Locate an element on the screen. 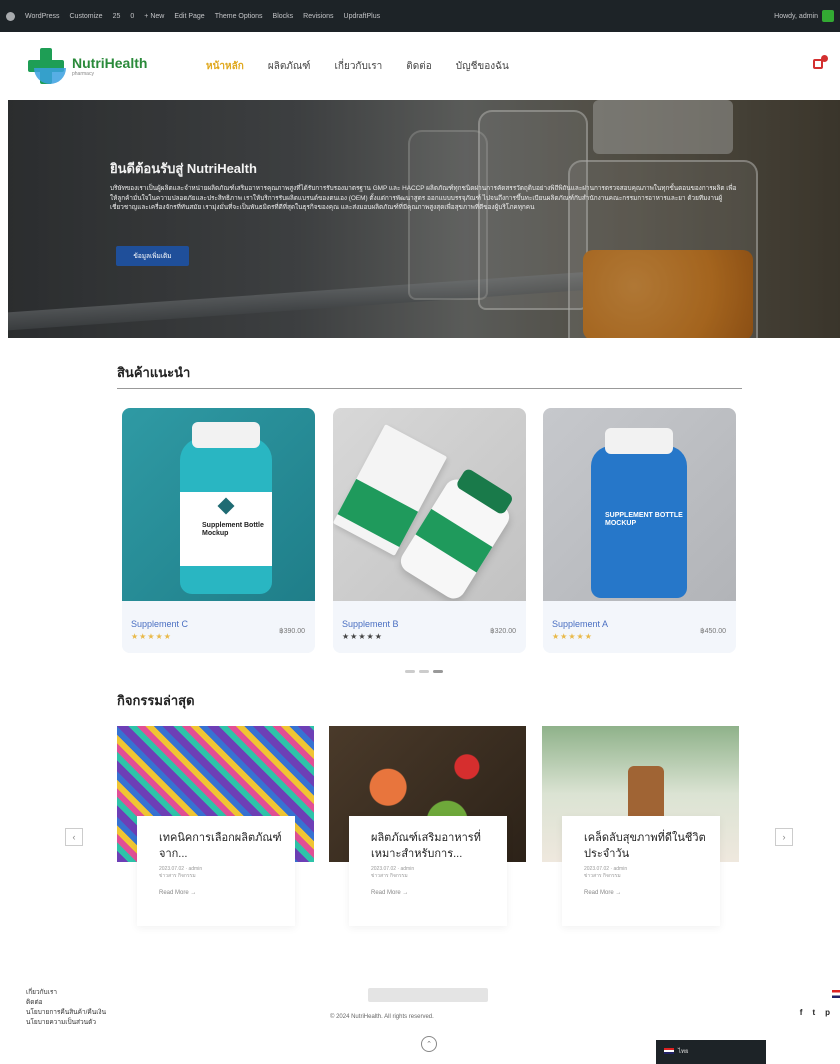 The image size is (840, 1064). hero-more-button: ข้อมูลเพิ่มเติม is located at coordinates (152, 256).